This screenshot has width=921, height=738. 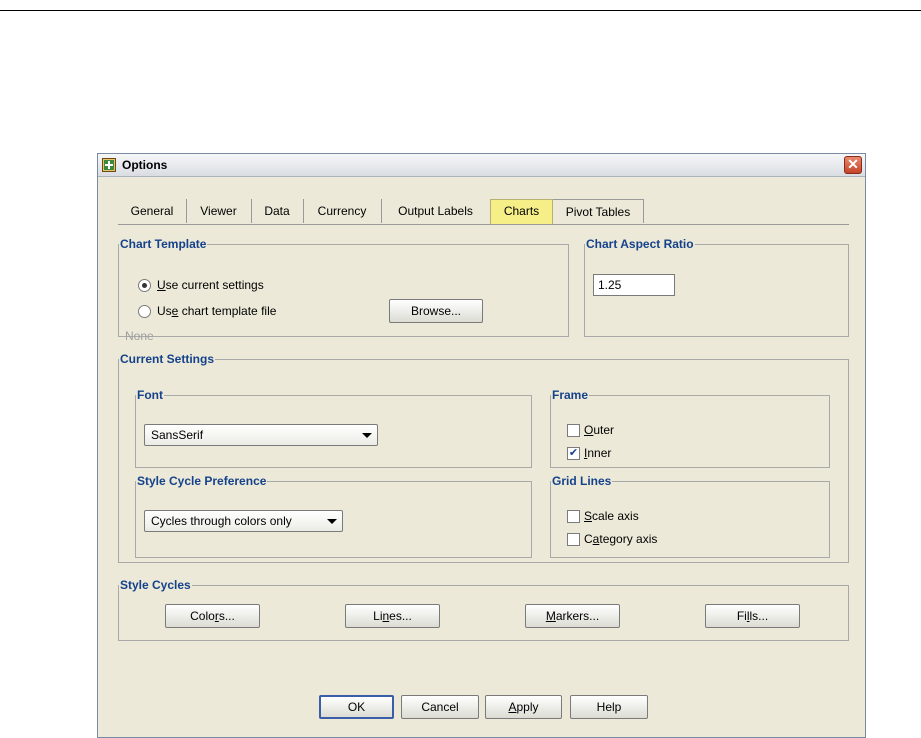 What do you see at coordinates (202, 481) in the screenshot?
I see `style-cycle-legend: Style Cycle Preference` at bounding box center [202, 481].